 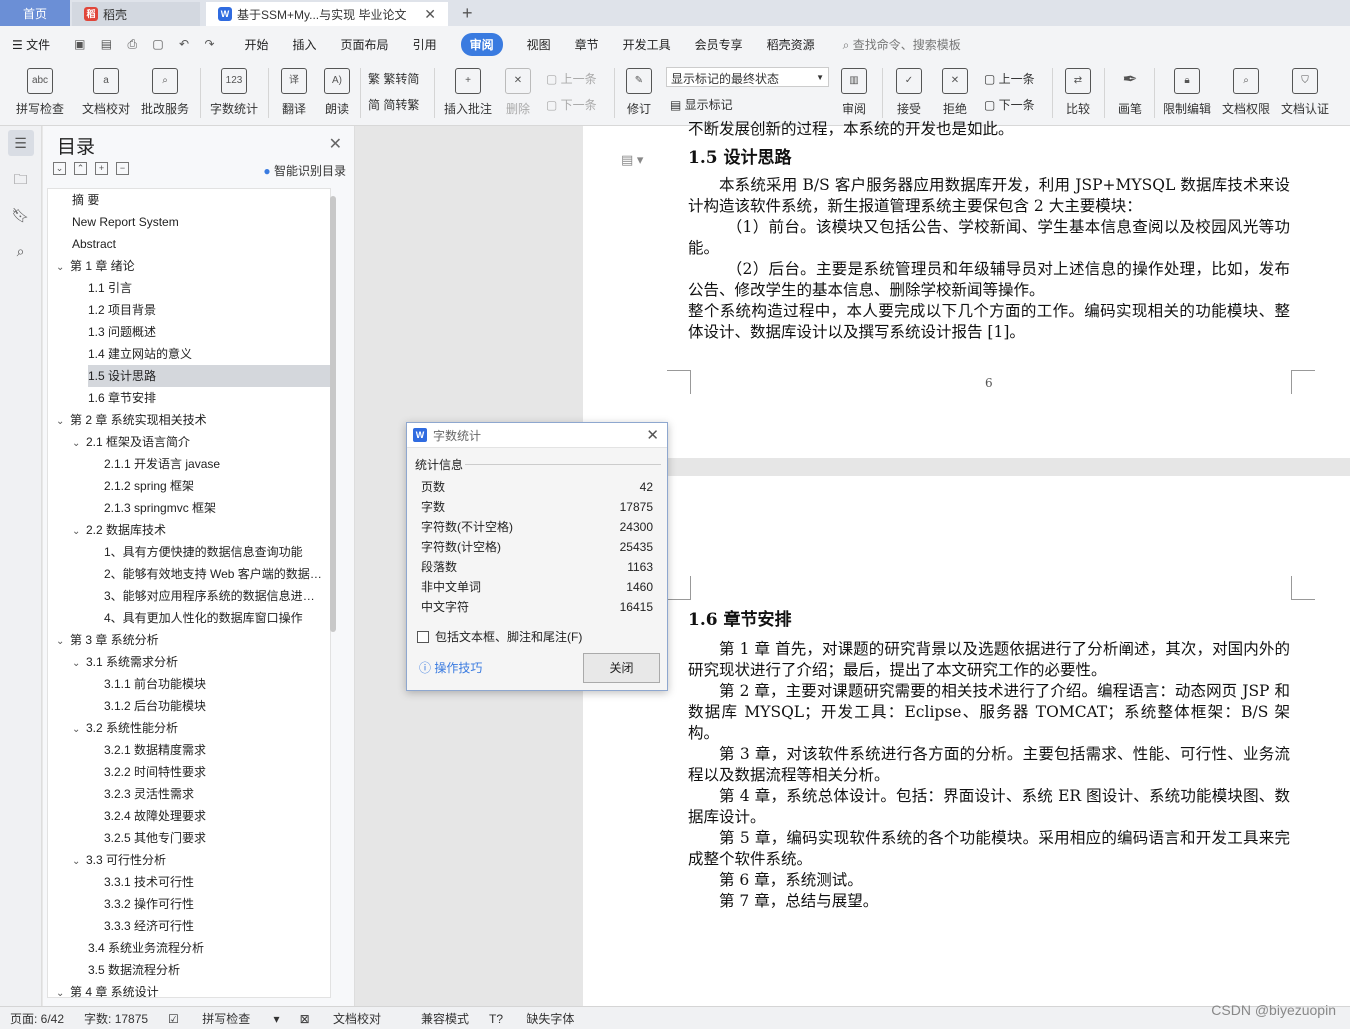 I want to click on proofread-button: a 文档校对, so click(x=106, y=91).